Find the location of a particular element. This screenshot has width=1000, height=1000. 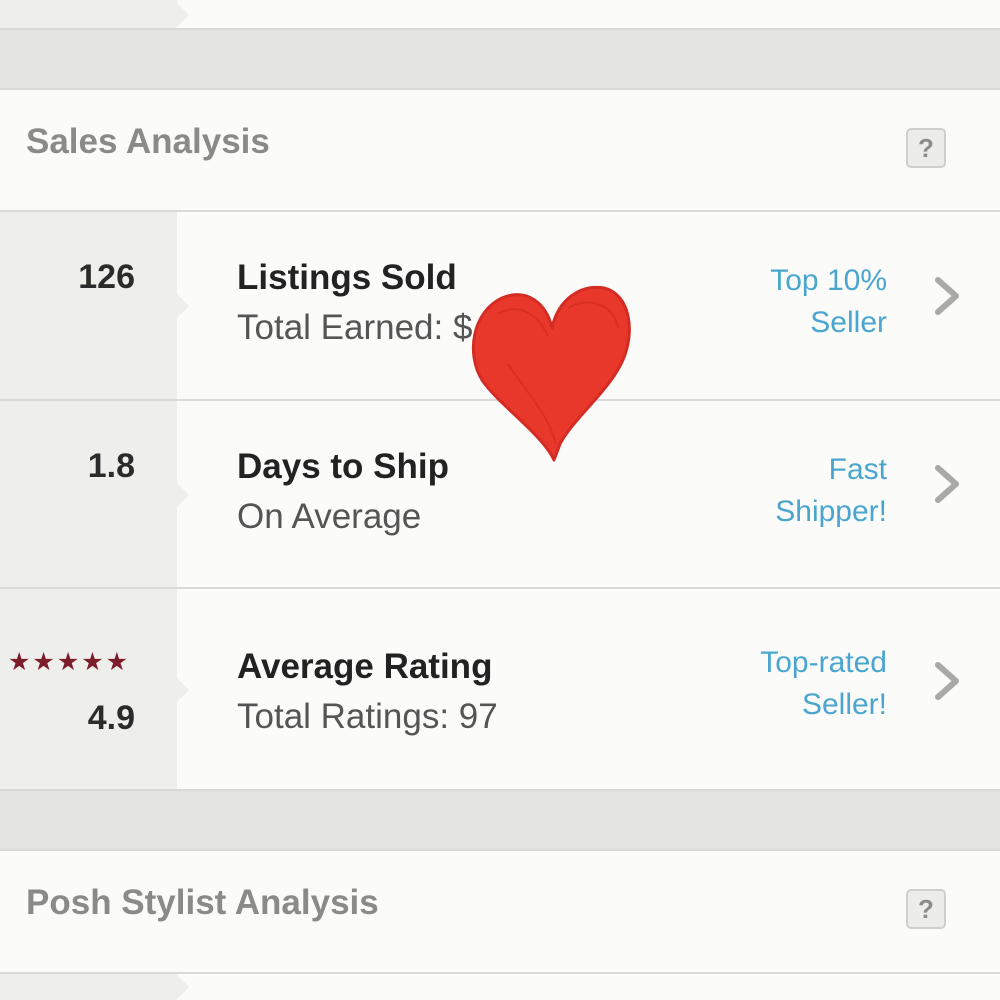

badge-line: Seller! is located at coordinates (844, 704).